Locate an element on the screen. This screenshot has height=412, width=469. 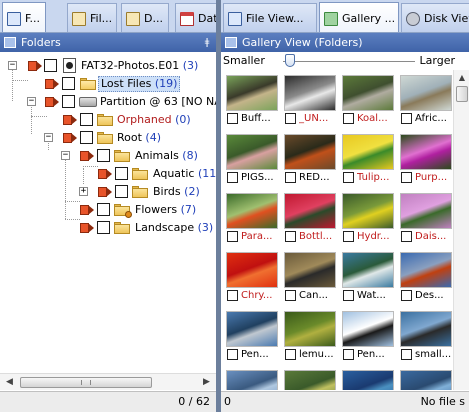
tree-node-birds: + Birds (2) is located at coordinates (108, 192).